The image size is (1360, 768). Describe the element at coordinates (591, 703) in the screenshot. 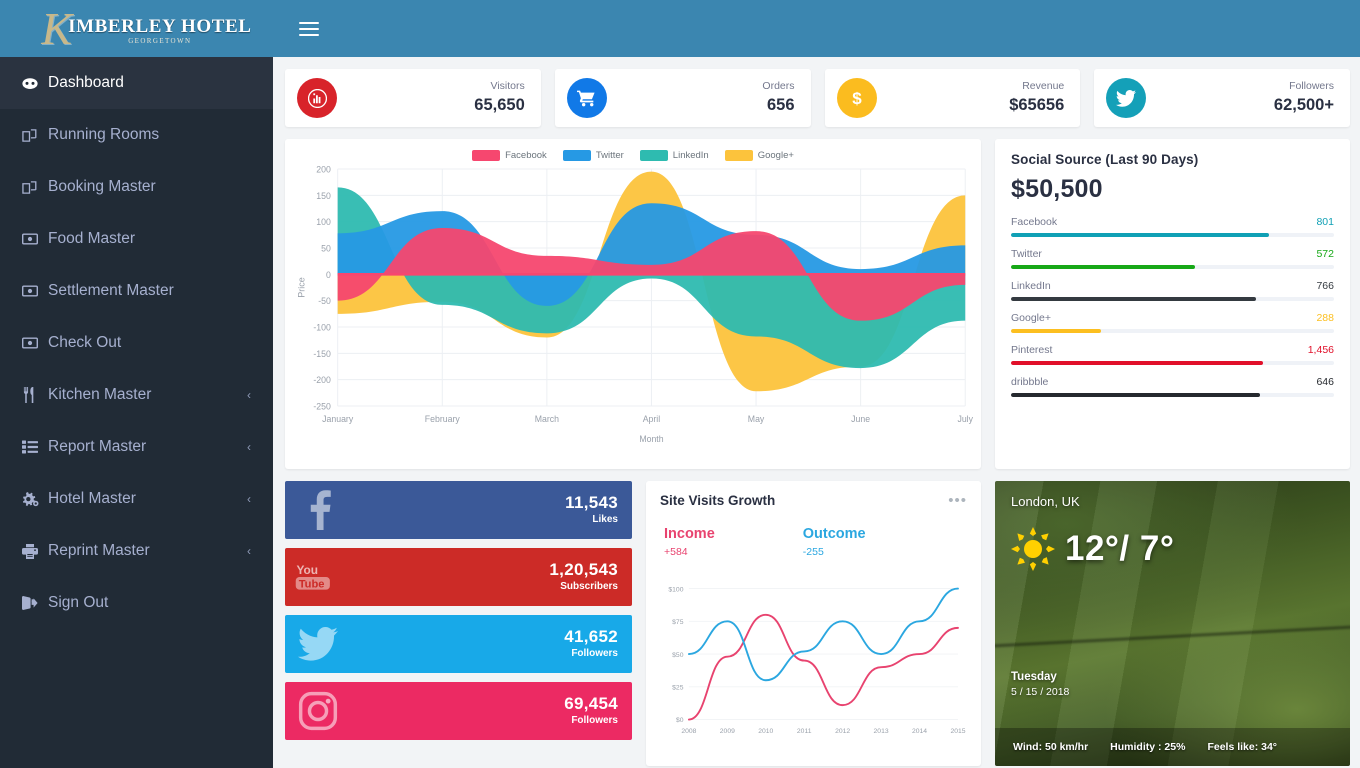

I see `social-tile-value: 69,454` at that location.